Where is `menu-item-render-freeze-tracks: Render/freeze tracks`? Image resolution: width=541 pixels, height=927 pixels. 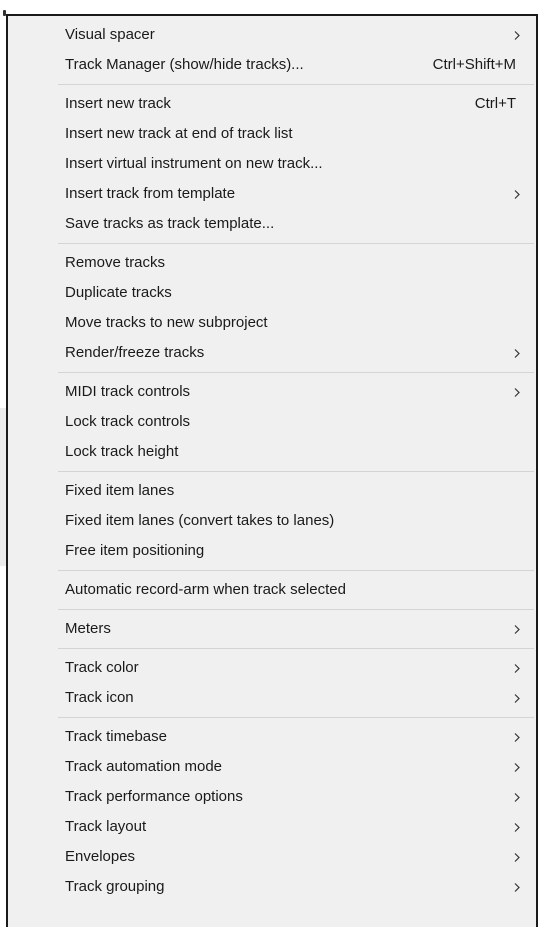
menu-item-render-freeze-tracks: Render/freeze tracks is located at coordinates (272, 353).